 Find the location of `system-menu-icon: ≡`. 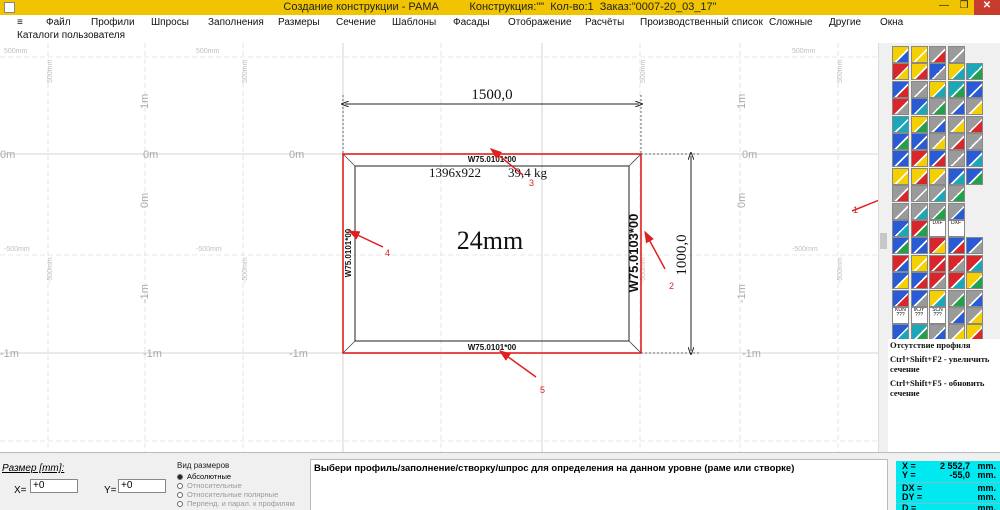

system-menu-icon: ≡ is located at coordinates (20, 22).